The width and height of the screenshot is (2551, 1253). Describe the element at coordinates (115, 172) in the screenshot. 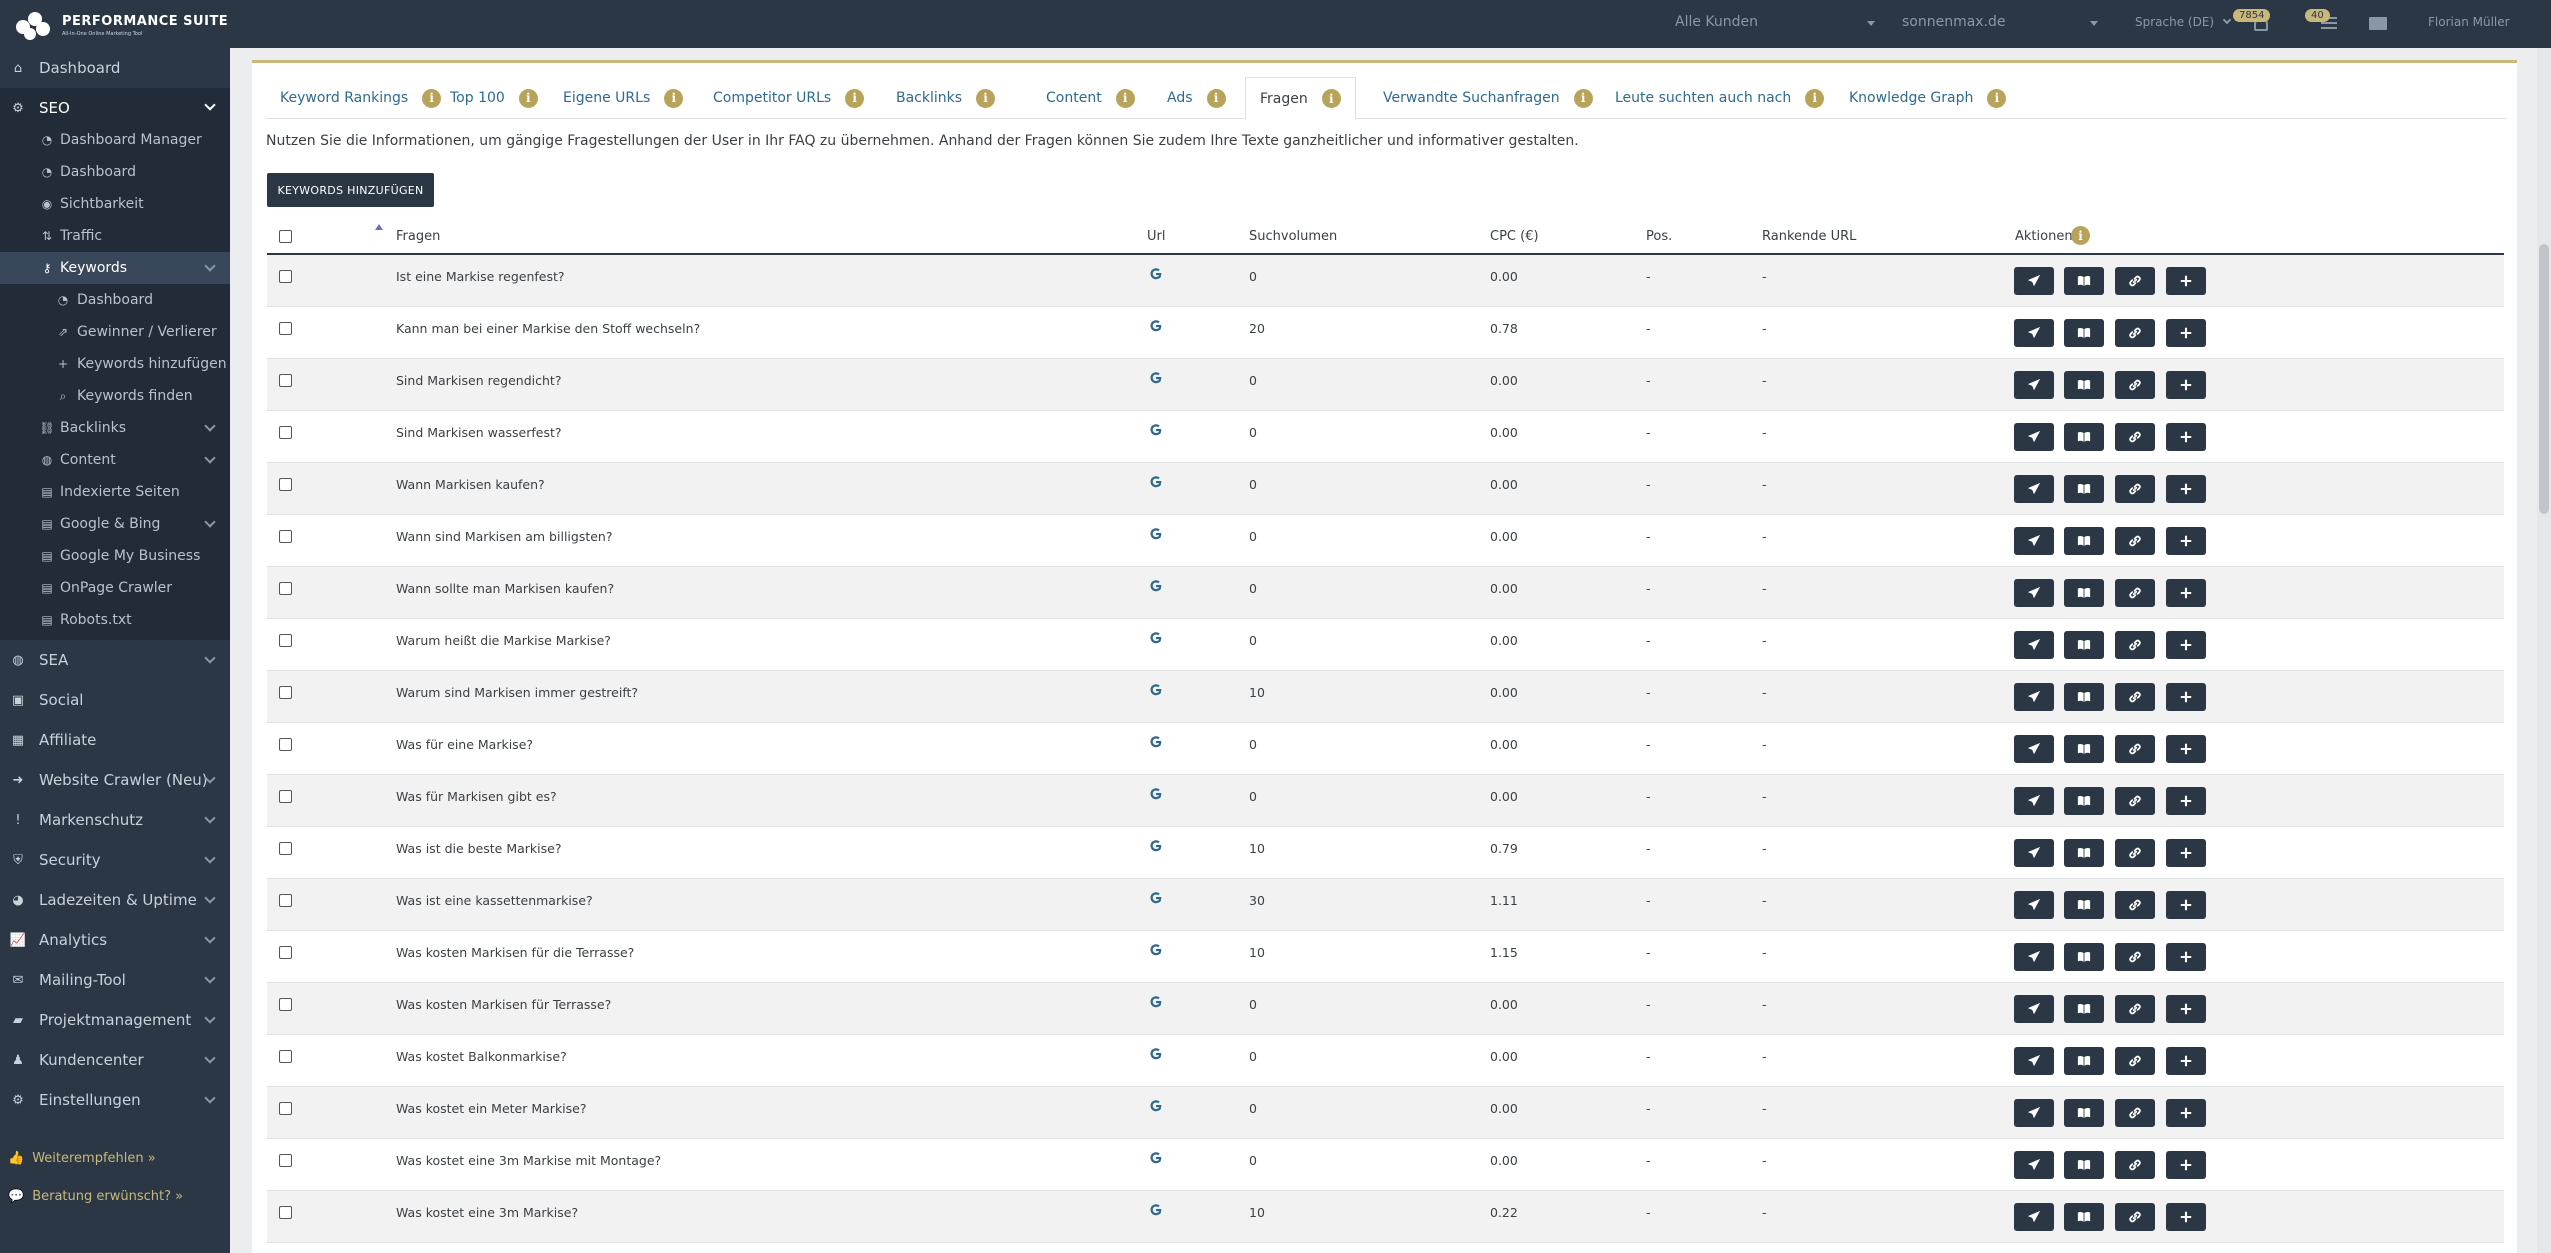

I see `sidebar-sub-dashboard: ◔ Dashboard` at that location.